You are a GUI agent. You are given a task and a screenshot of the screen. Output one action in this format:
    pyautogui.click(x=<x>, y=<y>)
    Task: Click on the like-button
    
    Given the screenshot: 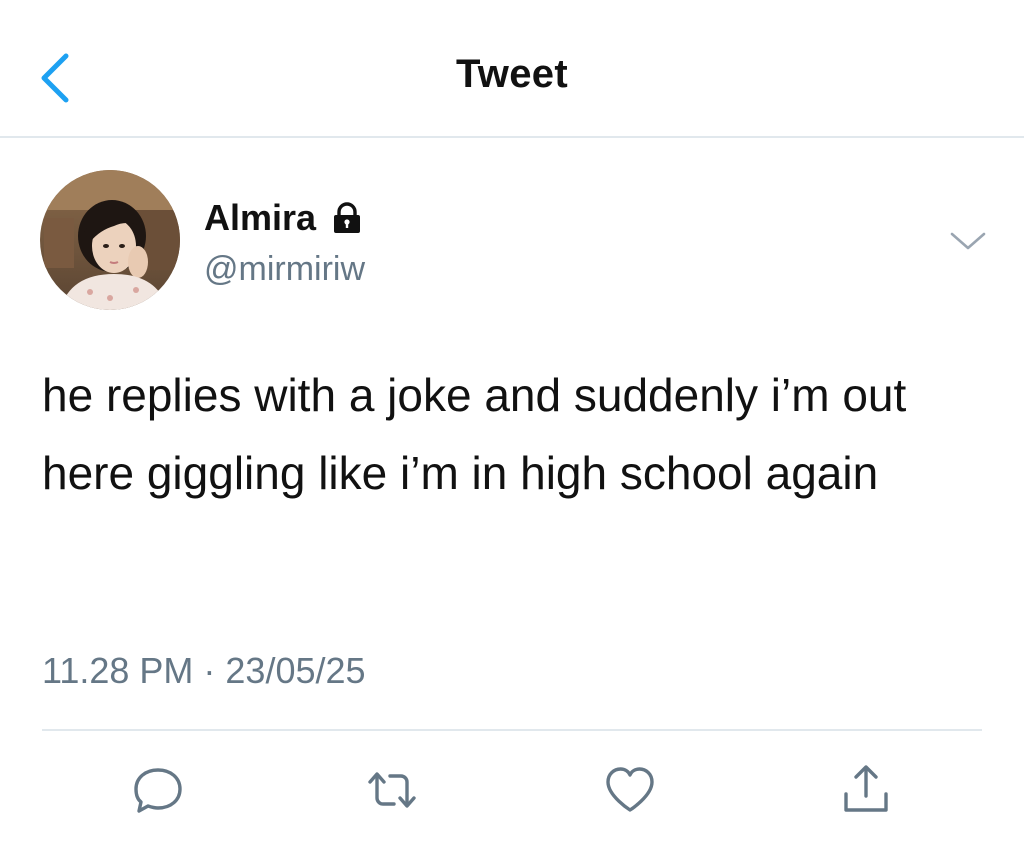 What is the action you would take?
    pyautogui.click(x=630, y=790)
    